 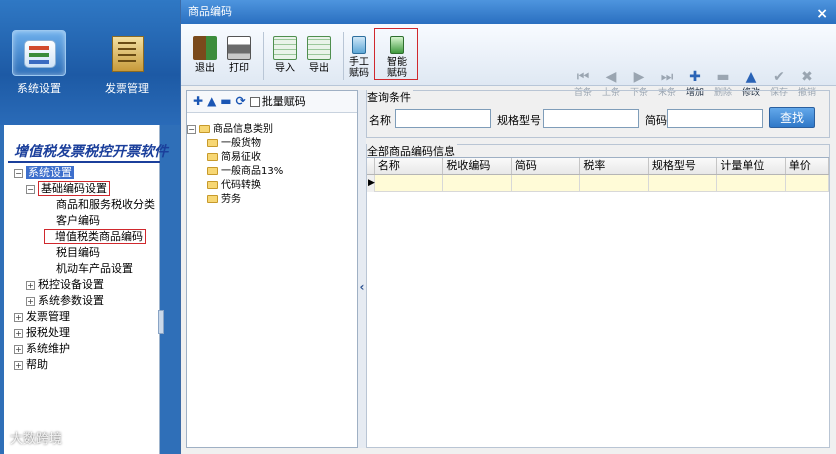 I want to click on nav-item-label: 系统维护, so click(x=48, y=348).